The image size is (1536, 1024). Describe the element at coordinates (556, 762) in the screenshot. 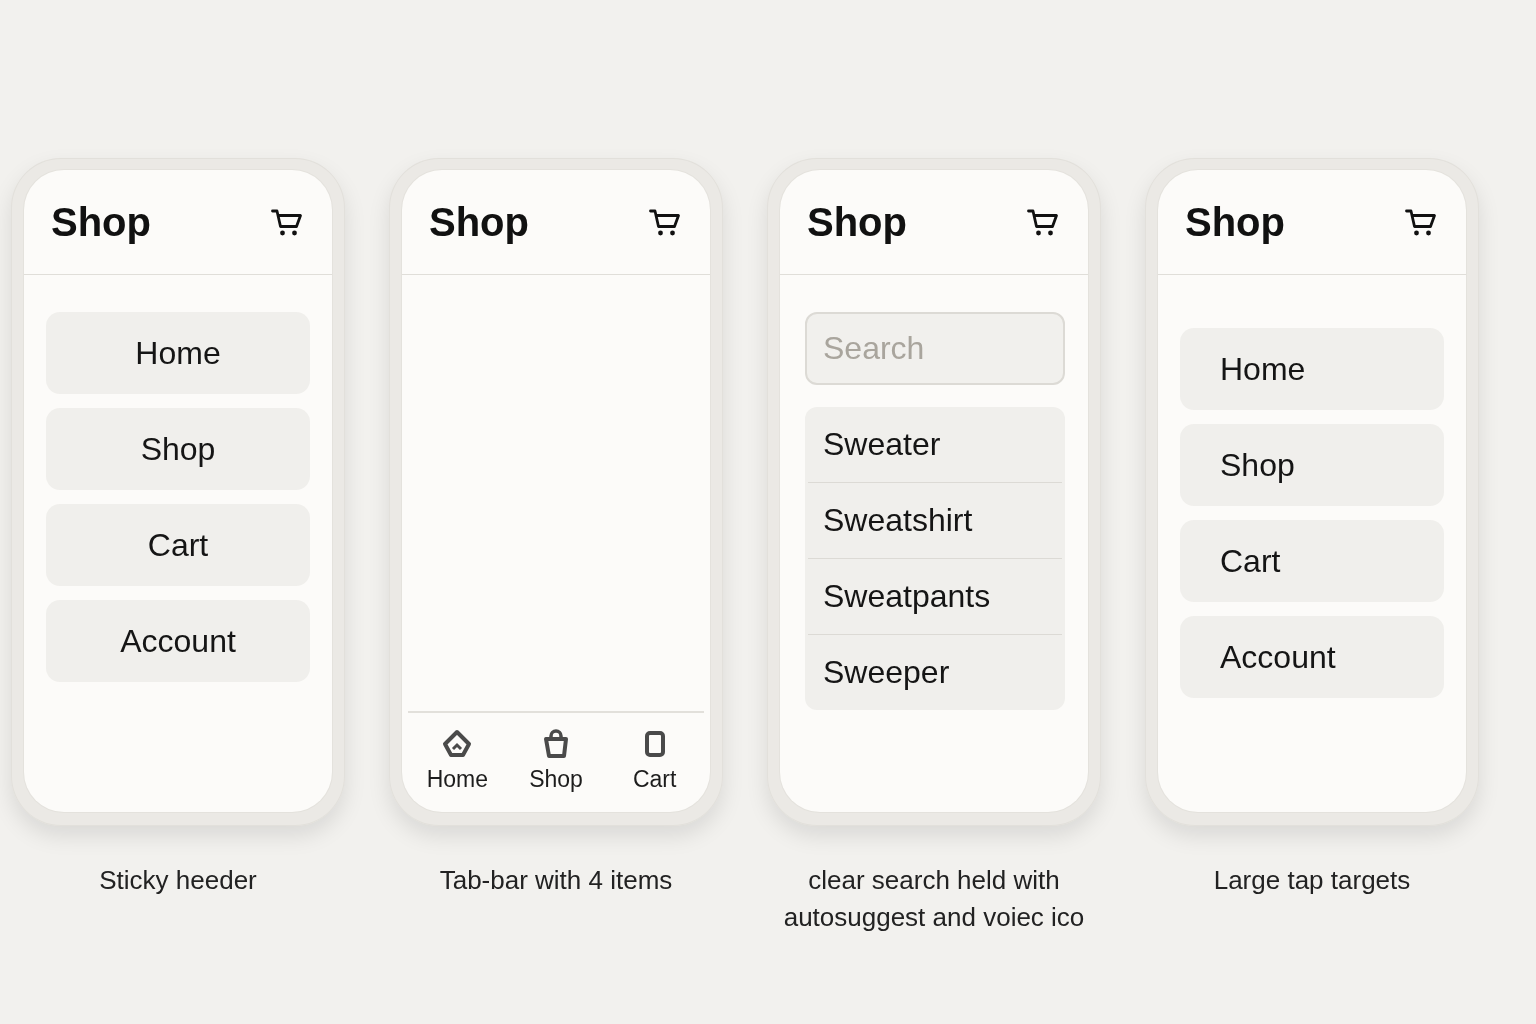

I see `tab-item: Shop` at that location.